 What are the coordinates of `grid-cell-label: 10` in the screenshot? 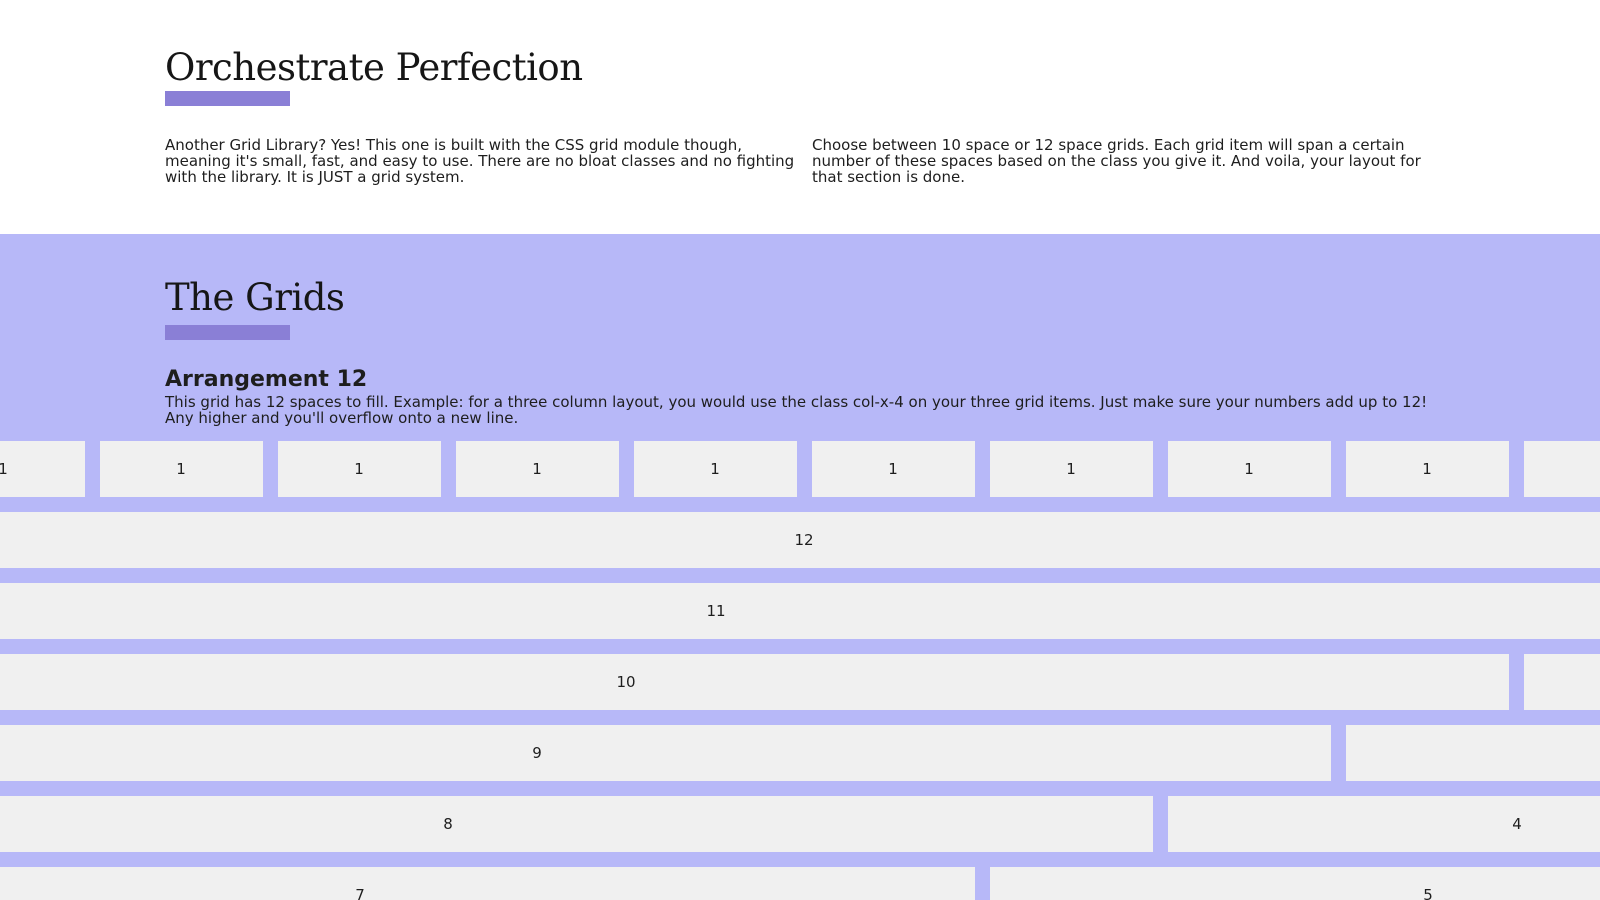 It's located at (626, 682).